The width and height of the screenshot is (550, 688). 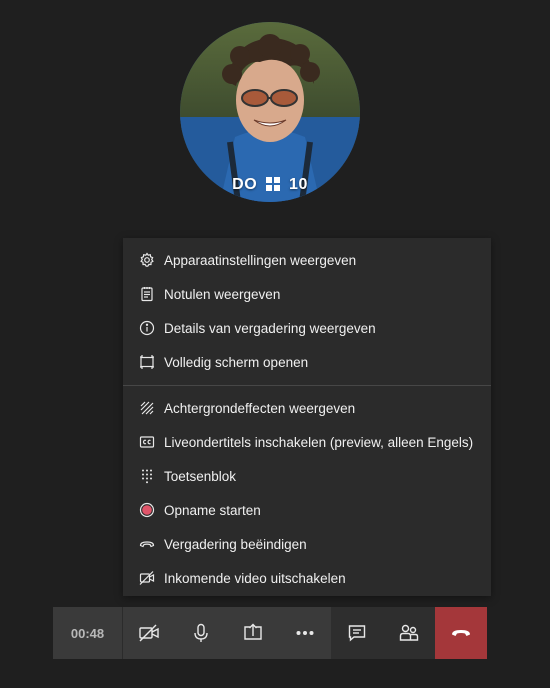 I want to click on menu-item-start-recording: Opname starten, so click(x=307, y=510).